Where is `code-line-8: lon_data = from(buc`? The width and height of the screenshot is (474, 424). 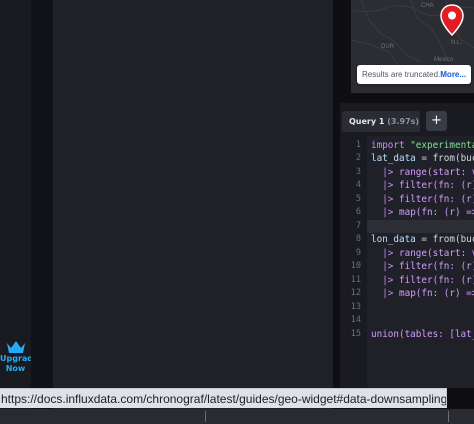
code-line-8: lon_data = from(buc is located at coordinates (422, 239).